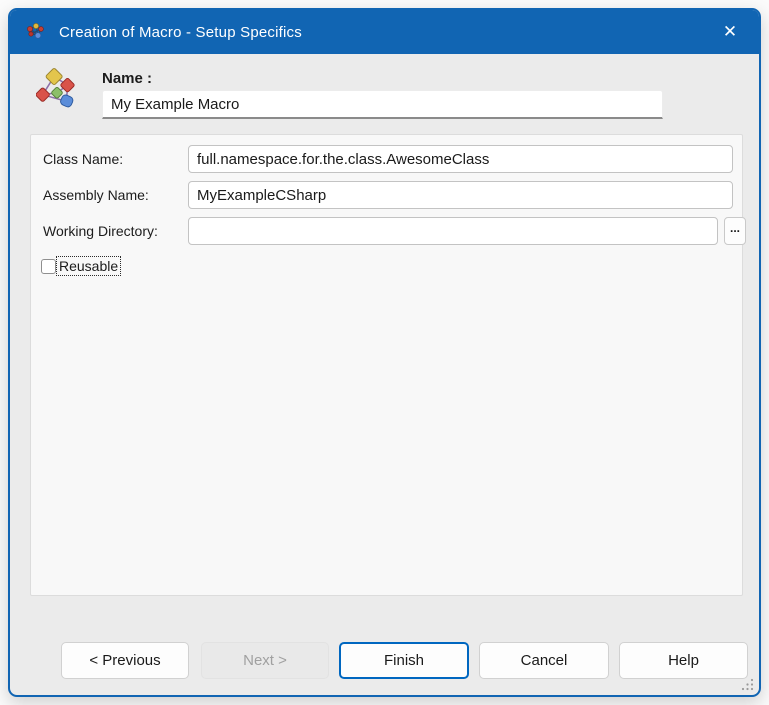 The width and height of the screenshot is (769, 705). I want to click on help-button: Help, so click(683, 660).